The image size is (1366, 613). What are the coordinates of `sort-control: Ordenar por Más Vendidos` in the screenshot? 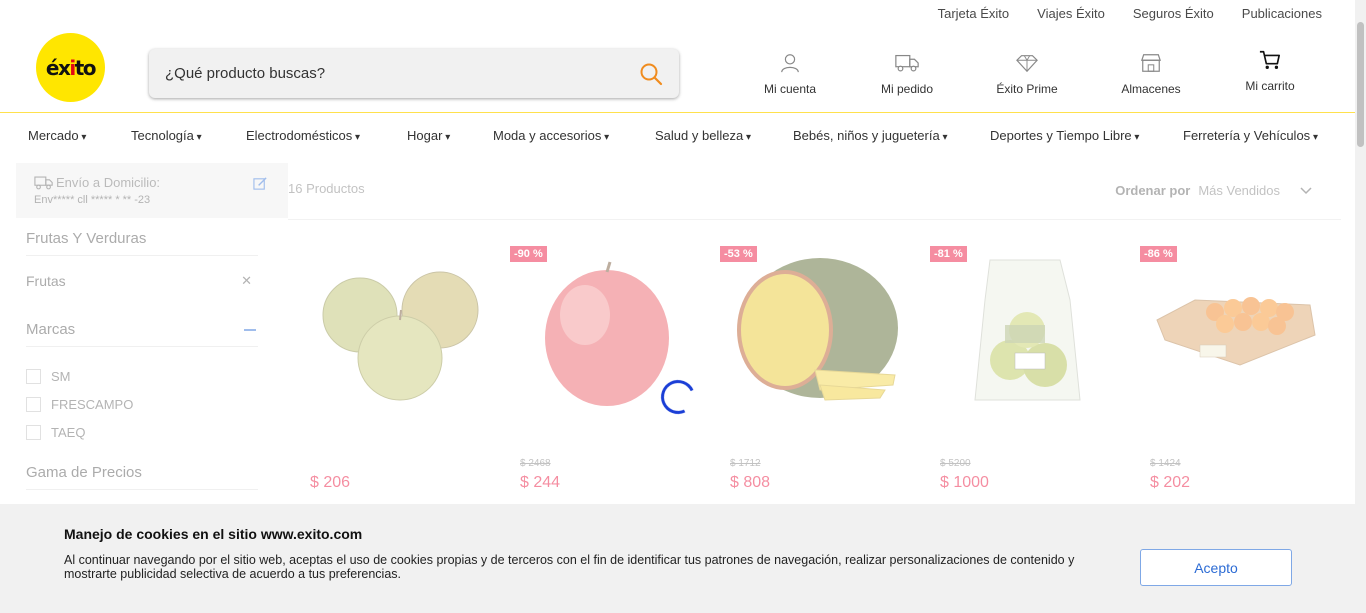 It's located at (1213, 190).